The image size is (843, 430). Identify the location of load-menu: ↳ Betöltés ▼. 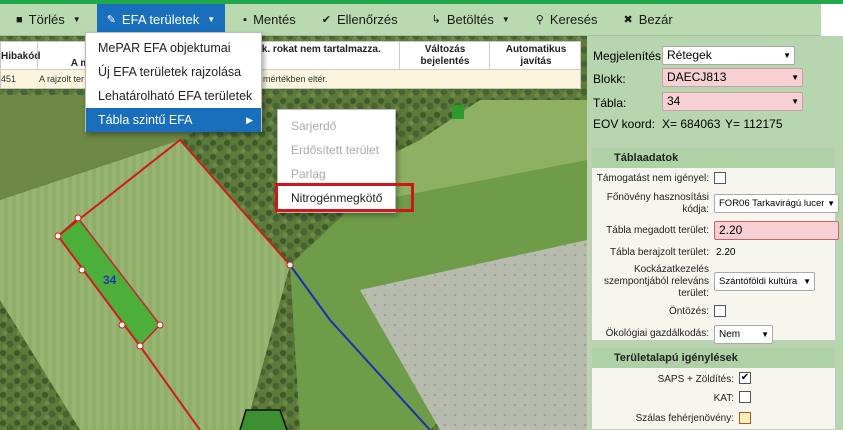
(471, 19).